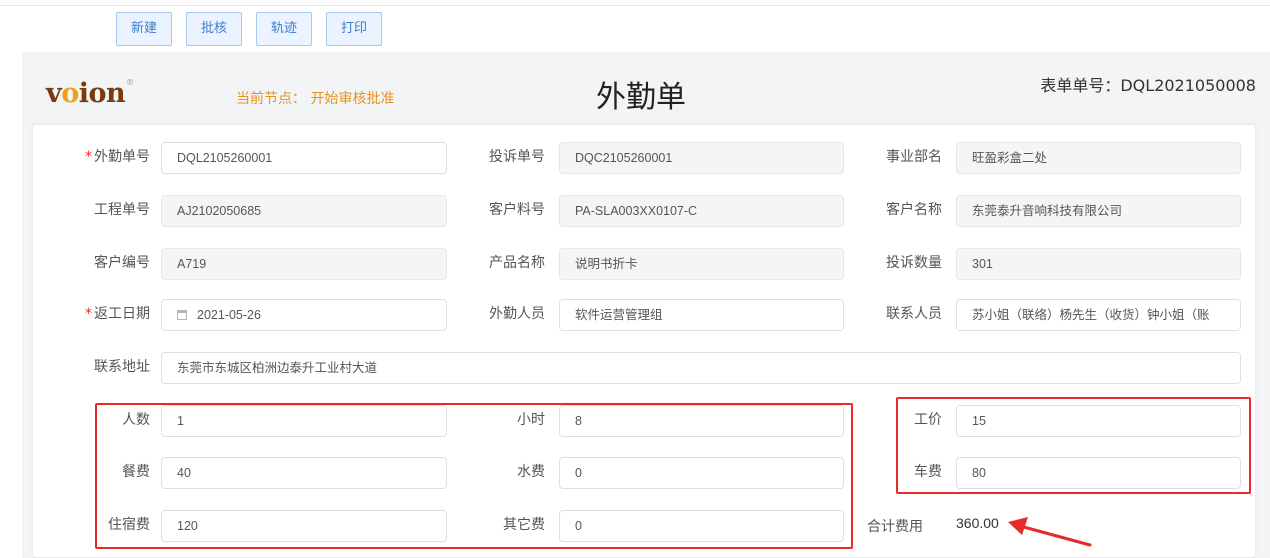  I want to click on staff-input: 软件运营管理组, so click(701, 315).